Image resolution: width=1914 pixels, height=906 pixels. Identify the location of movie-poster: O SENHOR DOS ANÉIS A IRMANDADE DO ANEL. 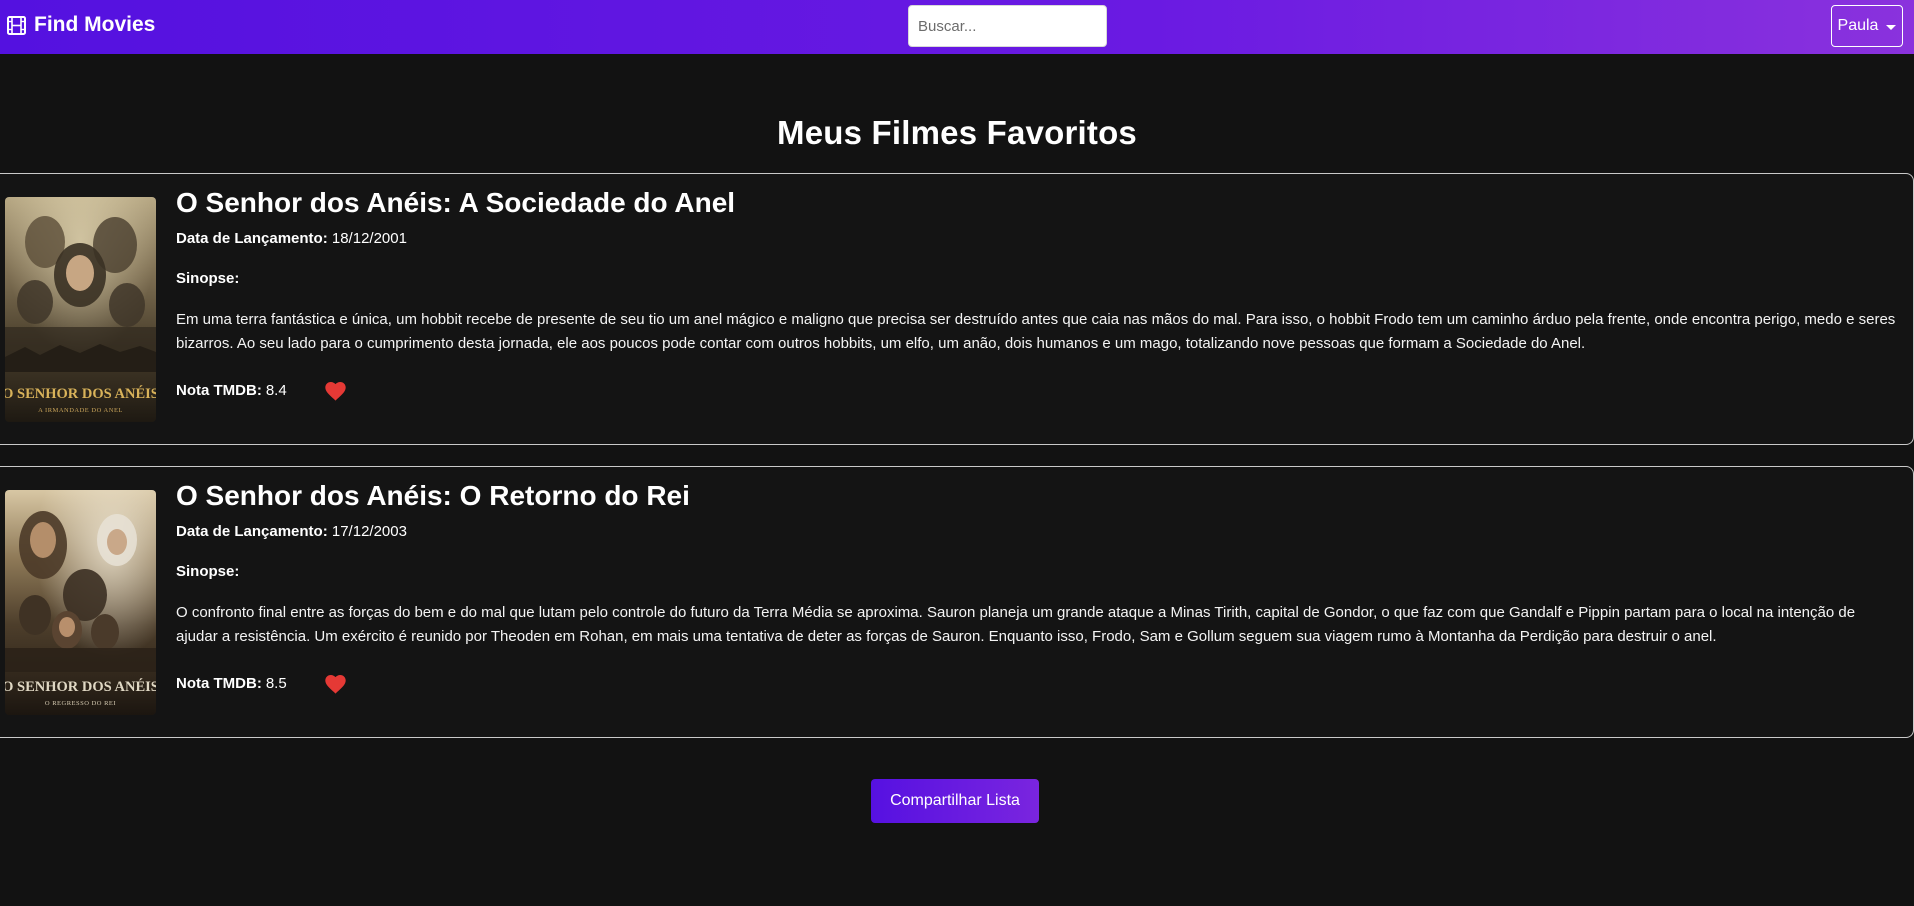
(80, 309).